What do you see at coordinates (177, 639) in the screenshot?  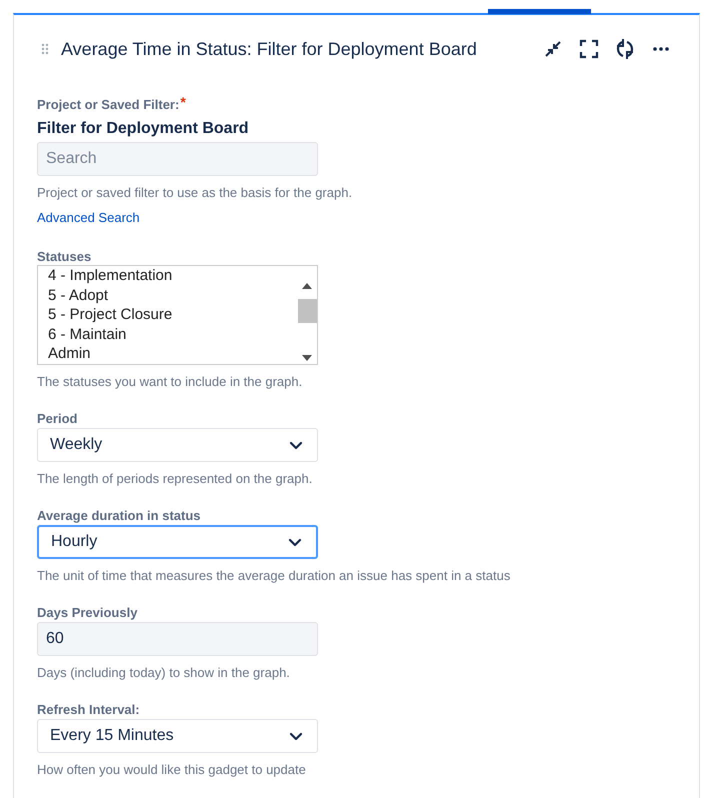 I see `text-field: 60` at bounding box center [177, 639].